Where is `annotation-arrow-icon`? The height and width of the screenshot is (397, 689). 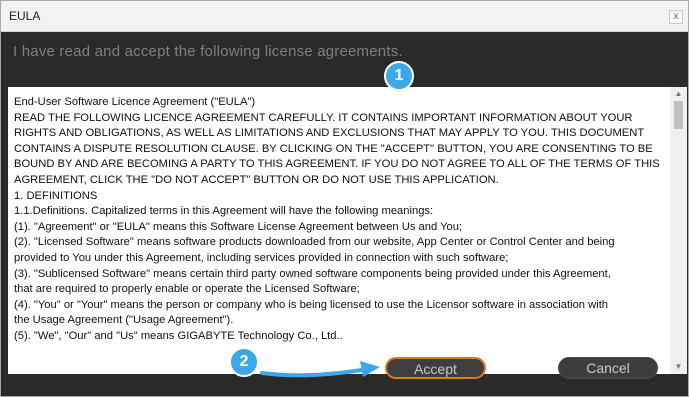 annotation-arrow-icon is located at coordinates (320, 369).